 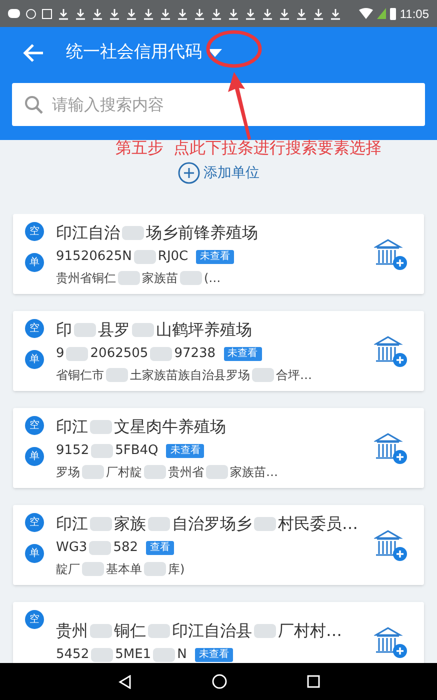 What do you see at coordinates (182, 654) in the screenshot?
I see `unit-code: N` at bounding box center [182, 654].